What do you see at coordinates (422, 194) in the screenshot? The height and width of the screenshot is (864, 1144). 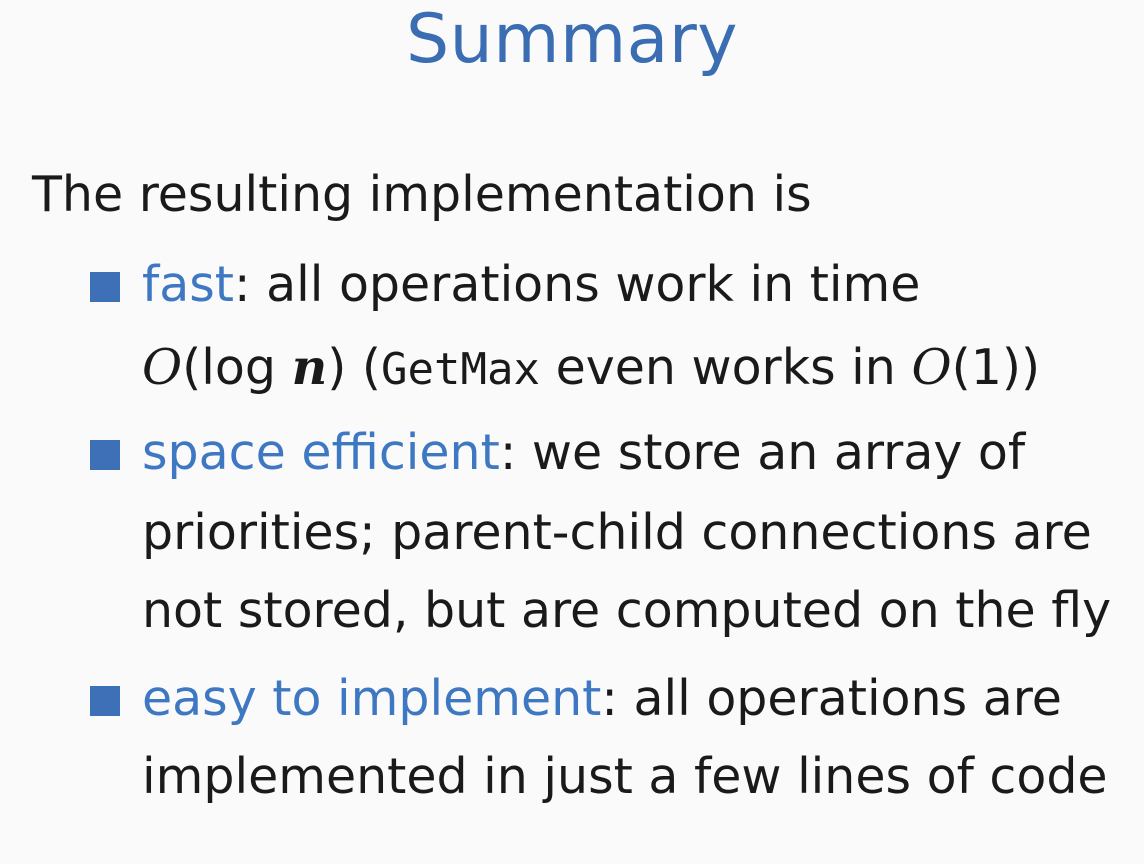 I see `intro-text: The resulting implementation is` at bounding box center [422, 194].